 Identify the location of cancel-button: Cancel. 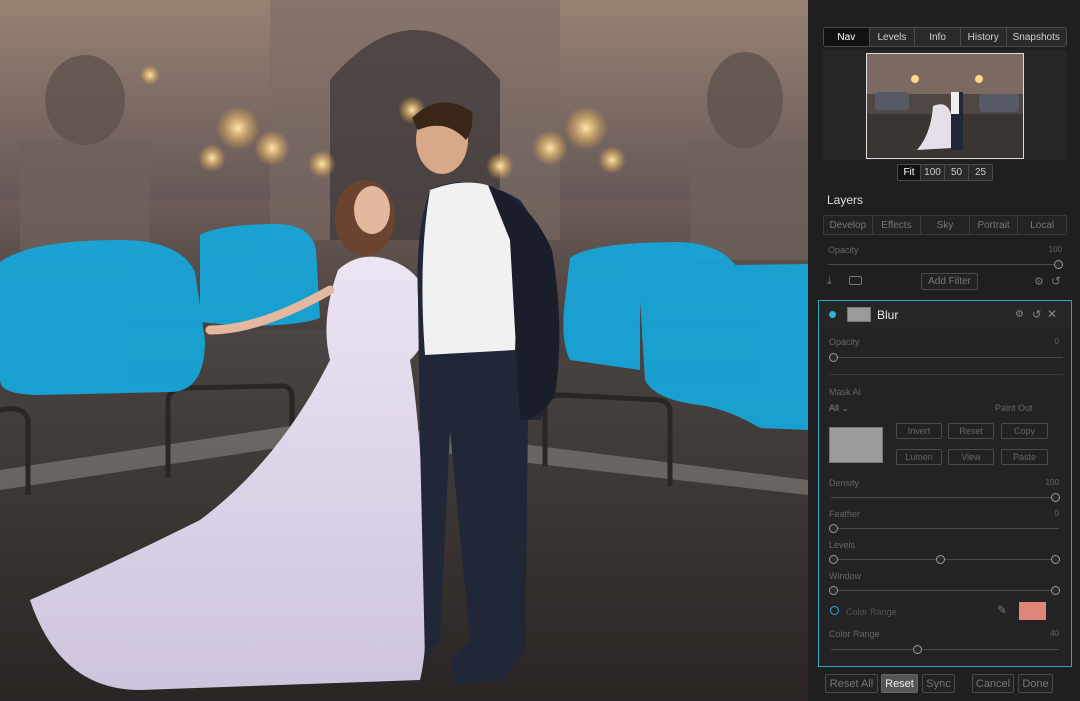
(993, 683).